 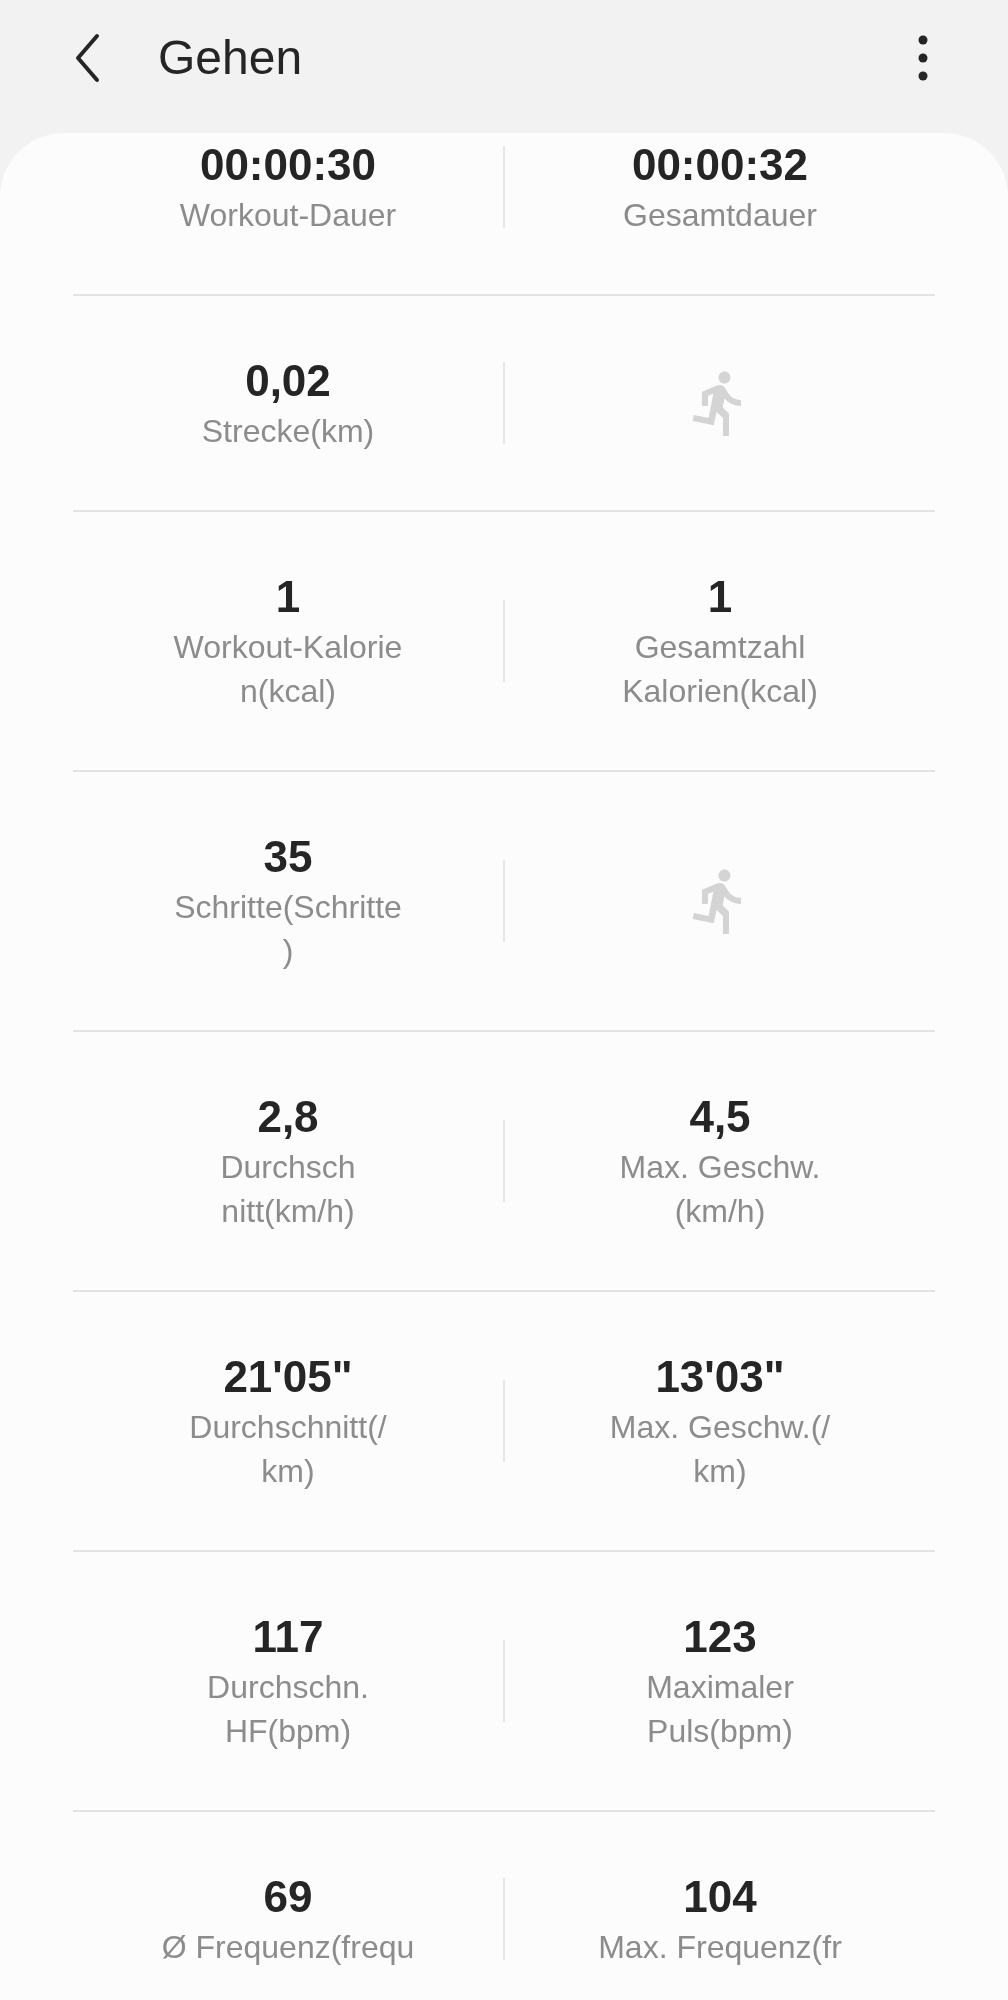 What do you see at coordinates (288, 857) in the screenshot?
I see `stat-value: 35` at bounding box center [288, 857].